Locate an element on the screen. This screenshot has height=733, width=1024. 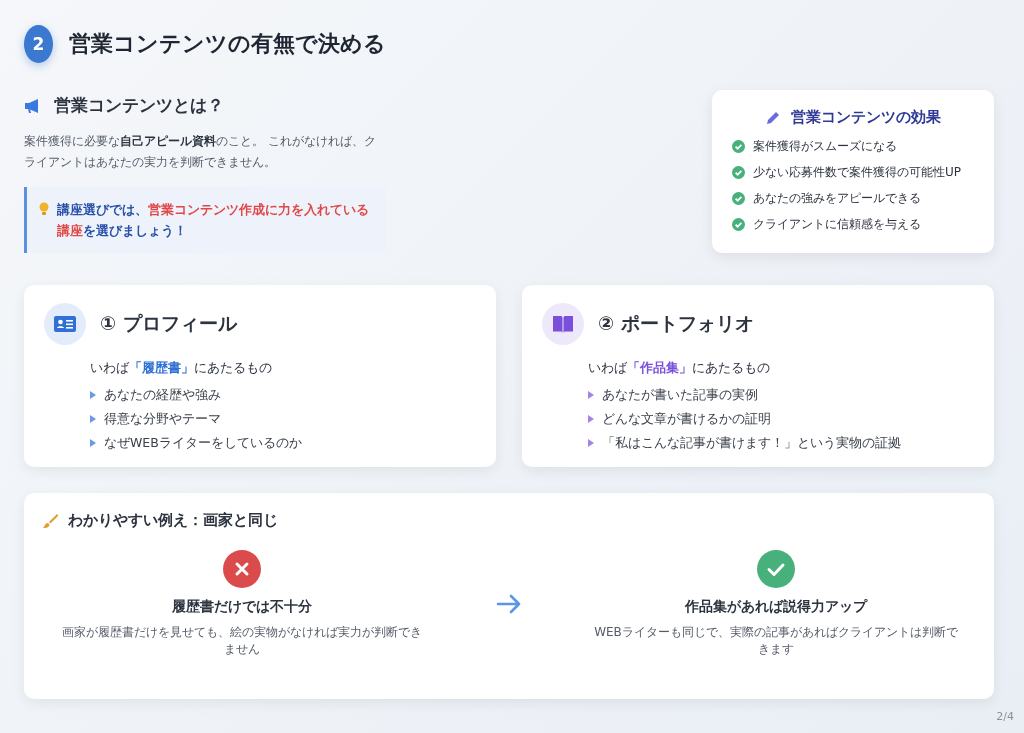
case-text: WEBライターも同じで、実際の記事があればクライアントは判断できます is located at coordinates (776, 641).